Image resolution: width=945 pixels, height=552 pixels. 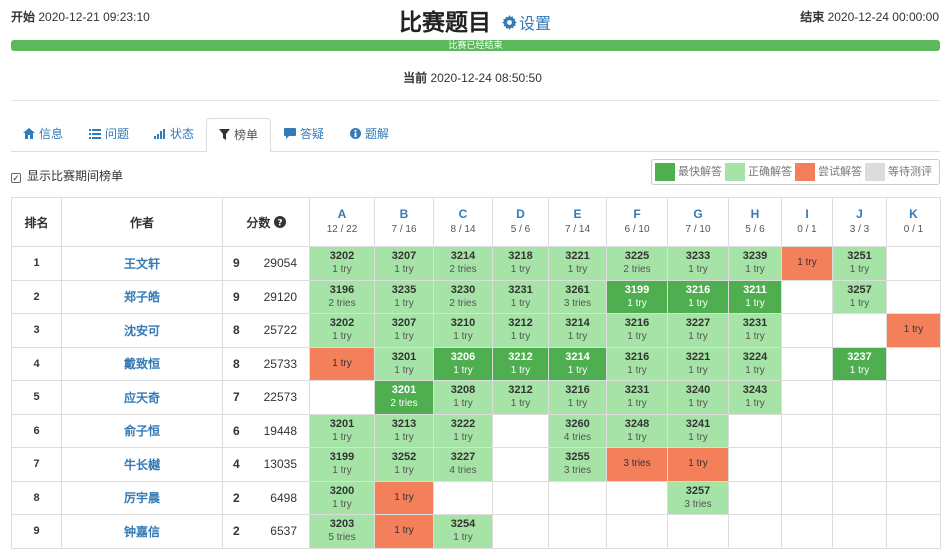 What do you see at coordinates (913, 222) in the screenshot?
I see `problem-header-k: K0 / 1` at bounding box center [913, 222].